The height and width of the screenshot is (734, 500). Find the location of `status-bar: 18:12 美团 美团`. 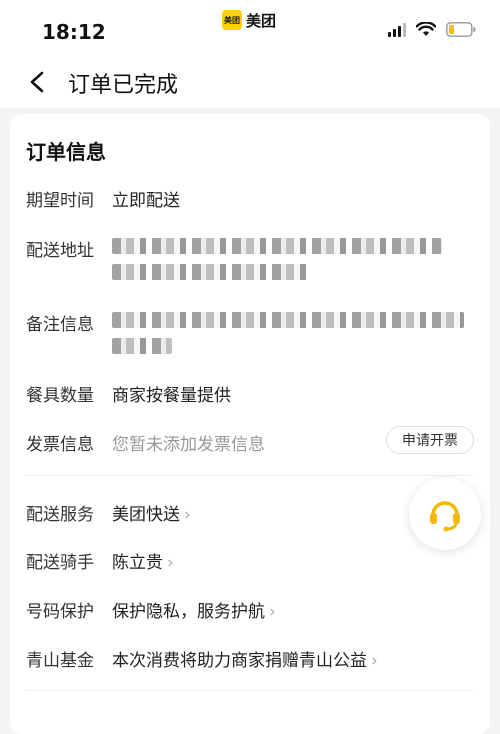

status-bar: 18:12 美团 美团 is located at coordinates (250, 29).